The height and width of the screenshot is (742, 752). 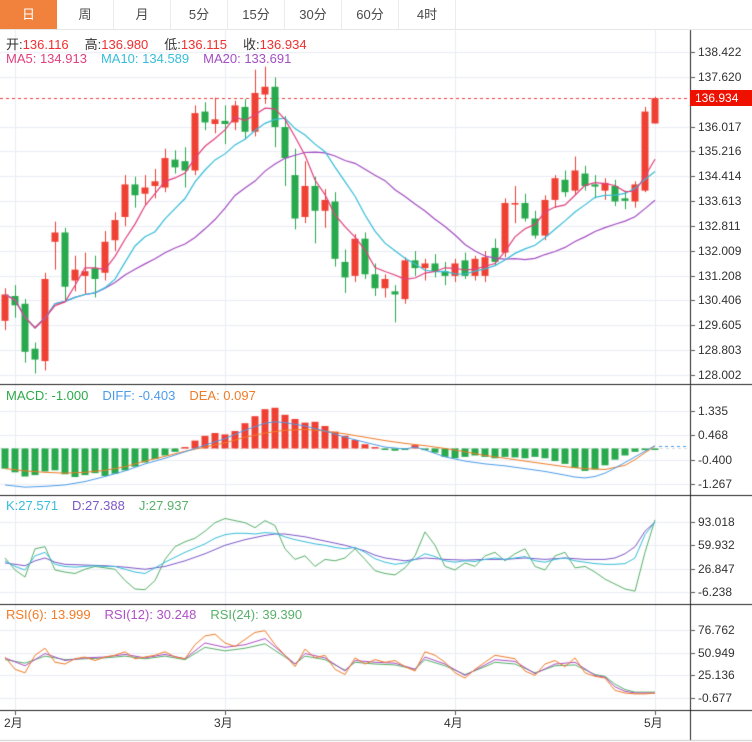 What do you see at coordinates (47, 395) in the screenshot?
I see `legend-item: MACD: -1.000` at bounding box center [47, 395].